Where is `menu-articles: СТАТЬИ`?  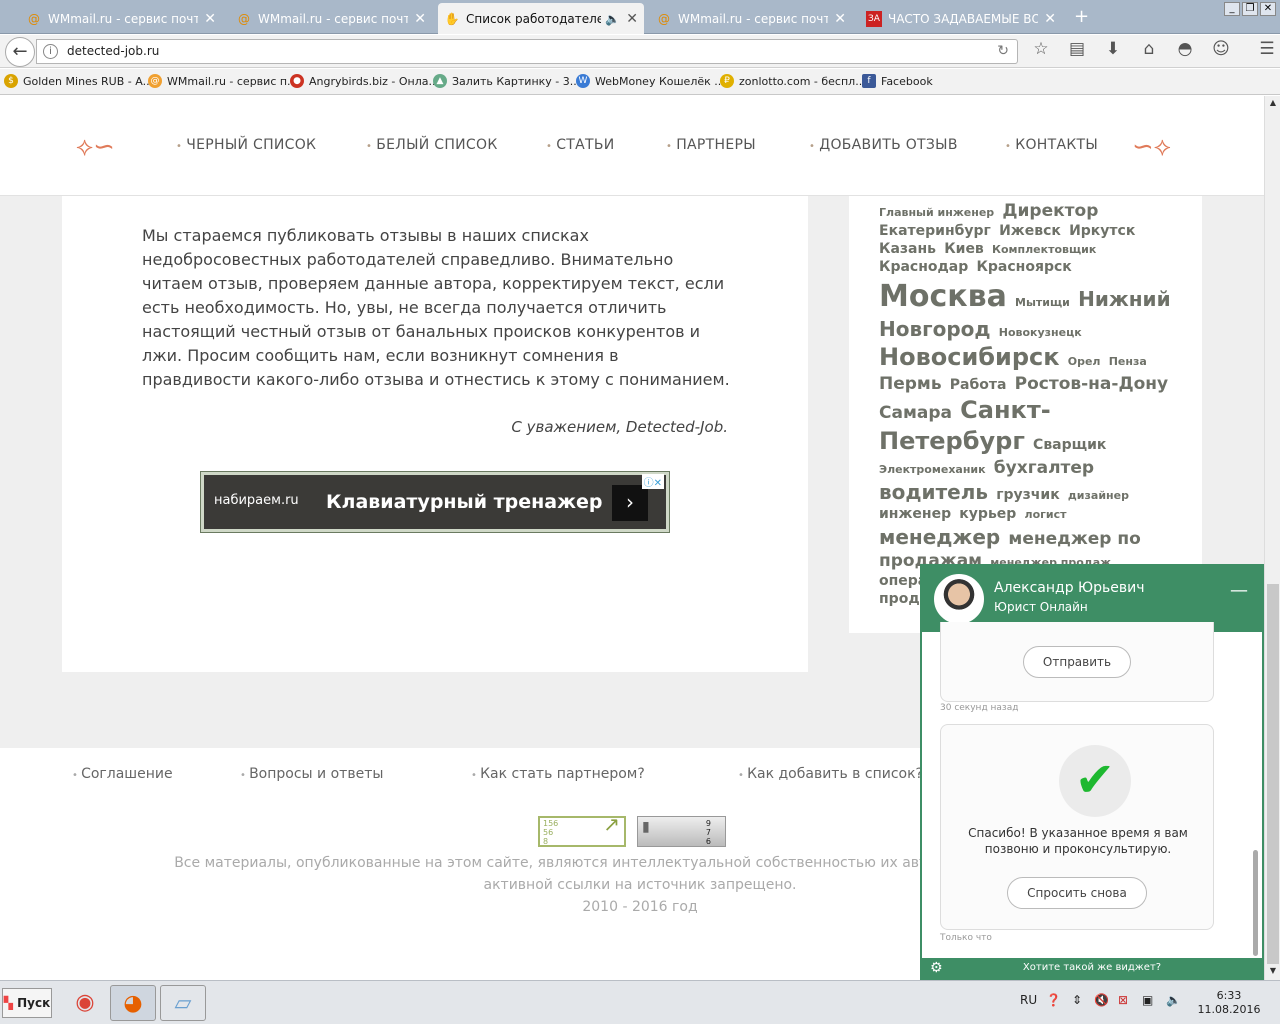
menu-articles: СТАТЬИ is located at coordinates (580, 145).